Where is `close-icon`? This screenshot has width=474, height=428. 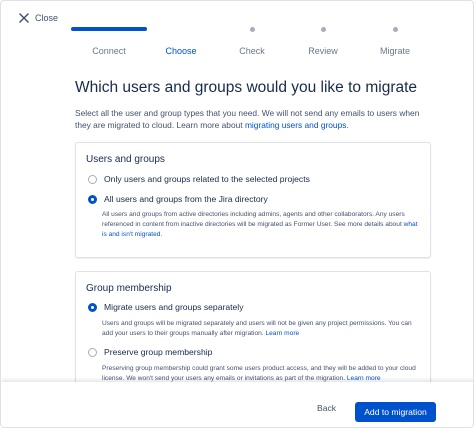 close-icon is located at coordinates (24, 18).